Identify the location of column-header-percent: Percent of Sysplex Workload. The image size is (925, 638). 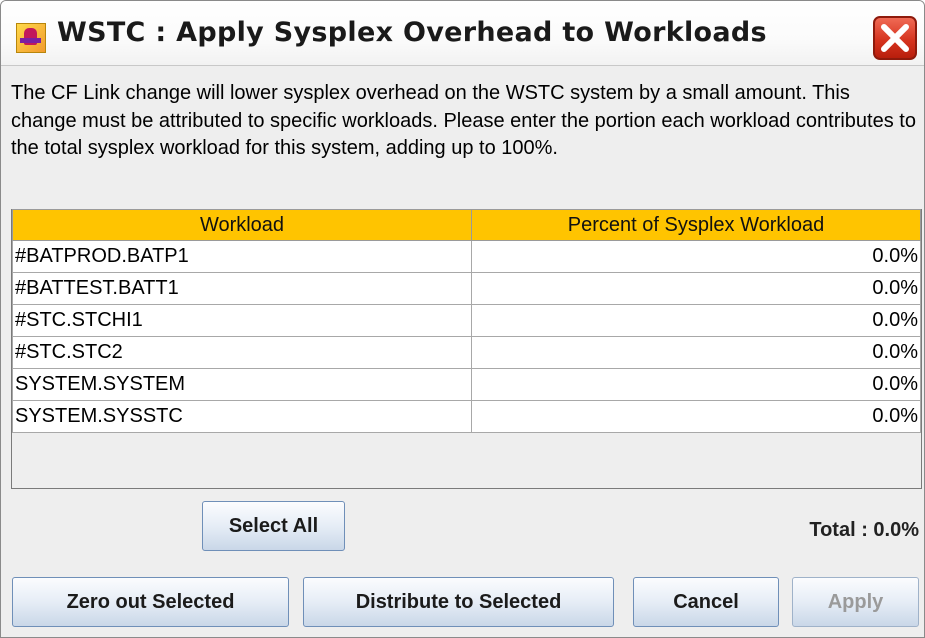
(696, 225).